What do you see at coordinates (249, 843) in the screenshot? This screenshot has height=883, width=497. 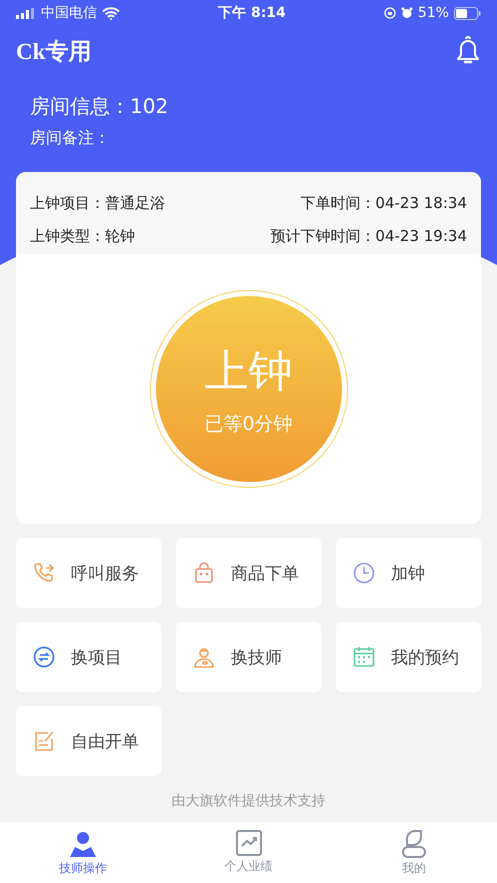 I see `chart-icon` at bounding box center [249, 843].